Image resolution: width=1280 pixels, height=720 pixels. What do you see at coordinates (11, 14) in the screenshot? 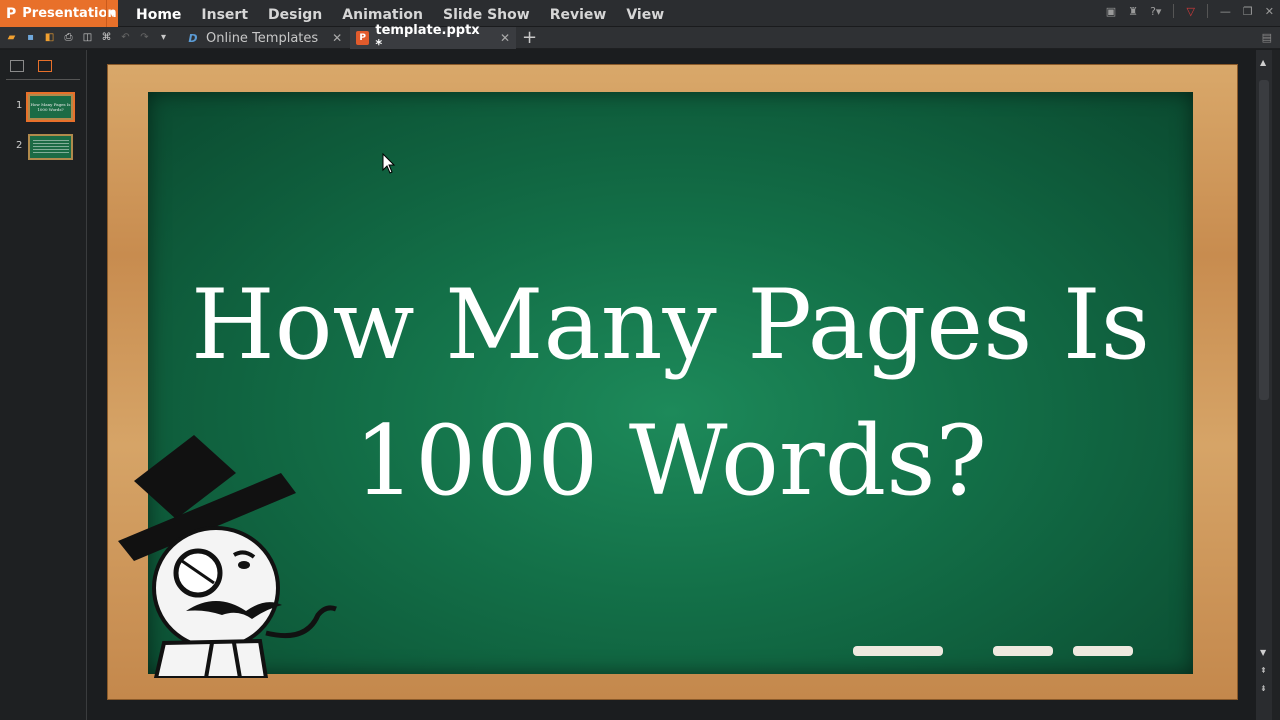
I see `app-logo-icon: P` at bounding box center [11, 14].